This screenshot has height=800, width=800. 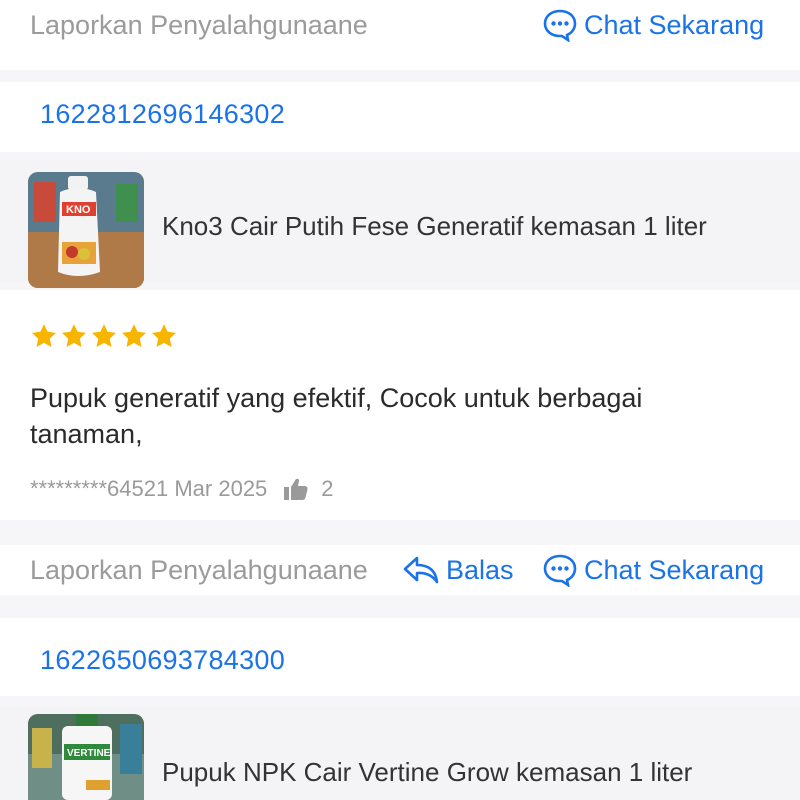 What do you see at coordinates (400, 657) in the screenshot?
I see `order-header: 1622650693784300` at bounding box center [400, 657].